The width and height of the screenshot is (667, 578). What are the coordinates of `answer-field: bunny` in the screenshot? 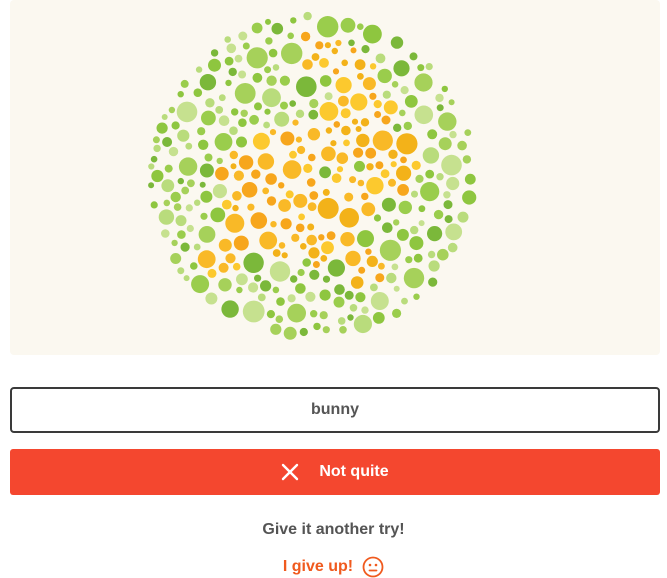 It's located at (335, 410).